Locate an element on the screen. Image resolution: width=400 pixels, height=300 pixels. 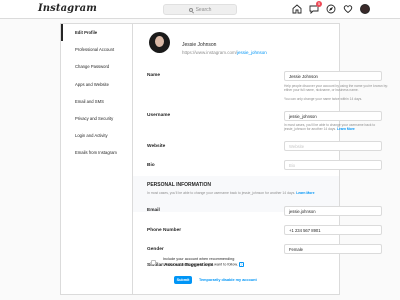
help-icon: ? is located at coordinates (241, 264).